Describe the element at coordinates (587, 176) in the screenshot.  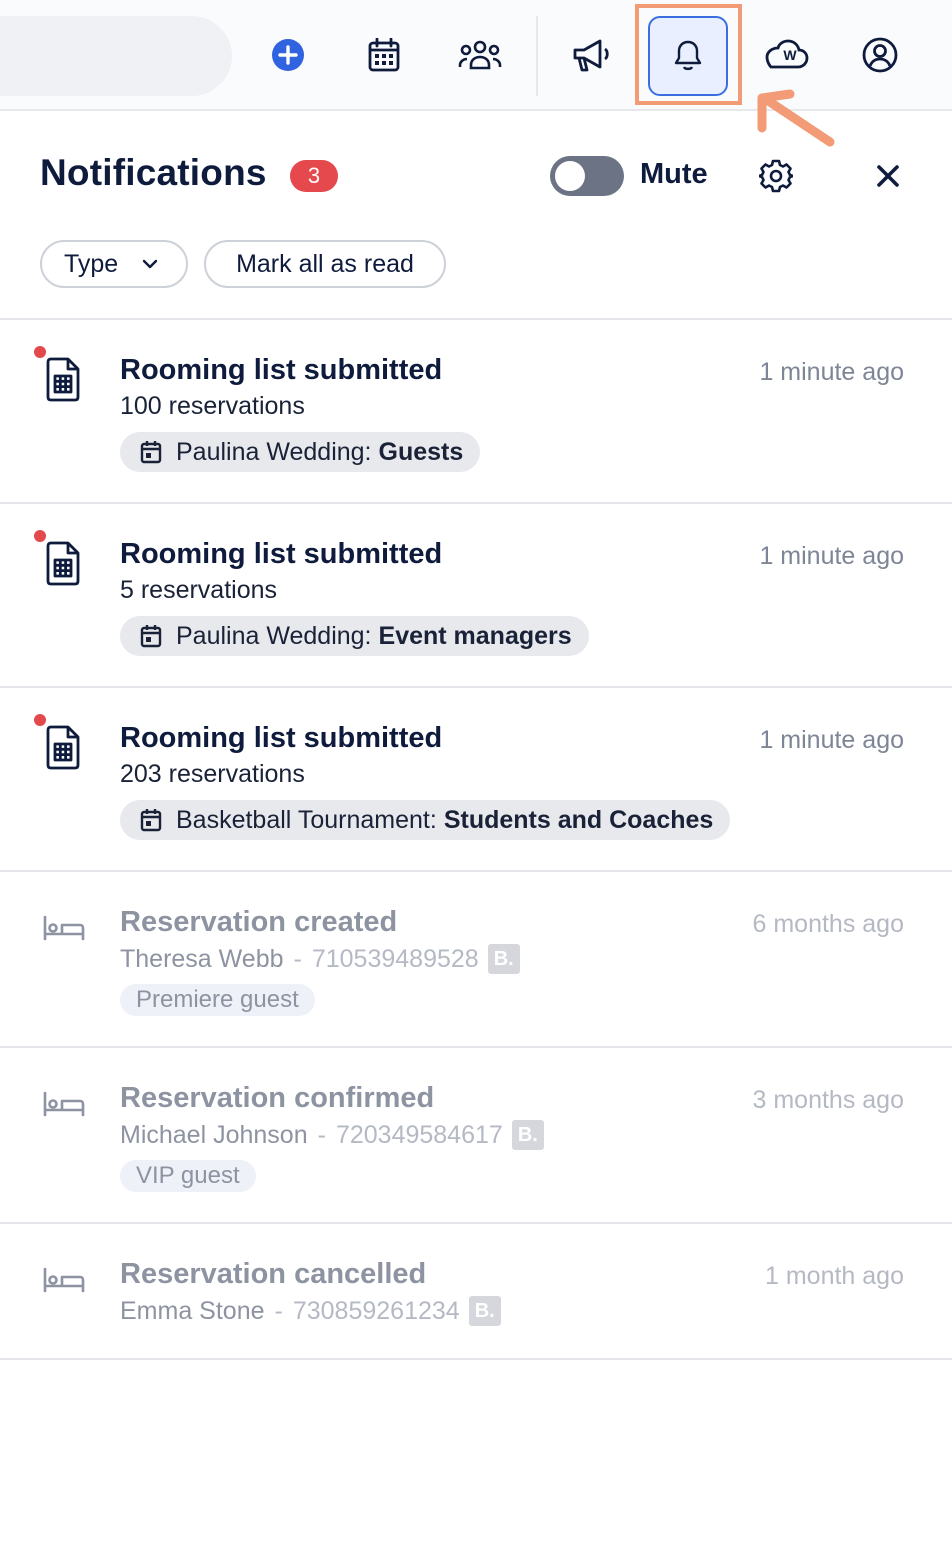
I see `mute-toggle` at that location.